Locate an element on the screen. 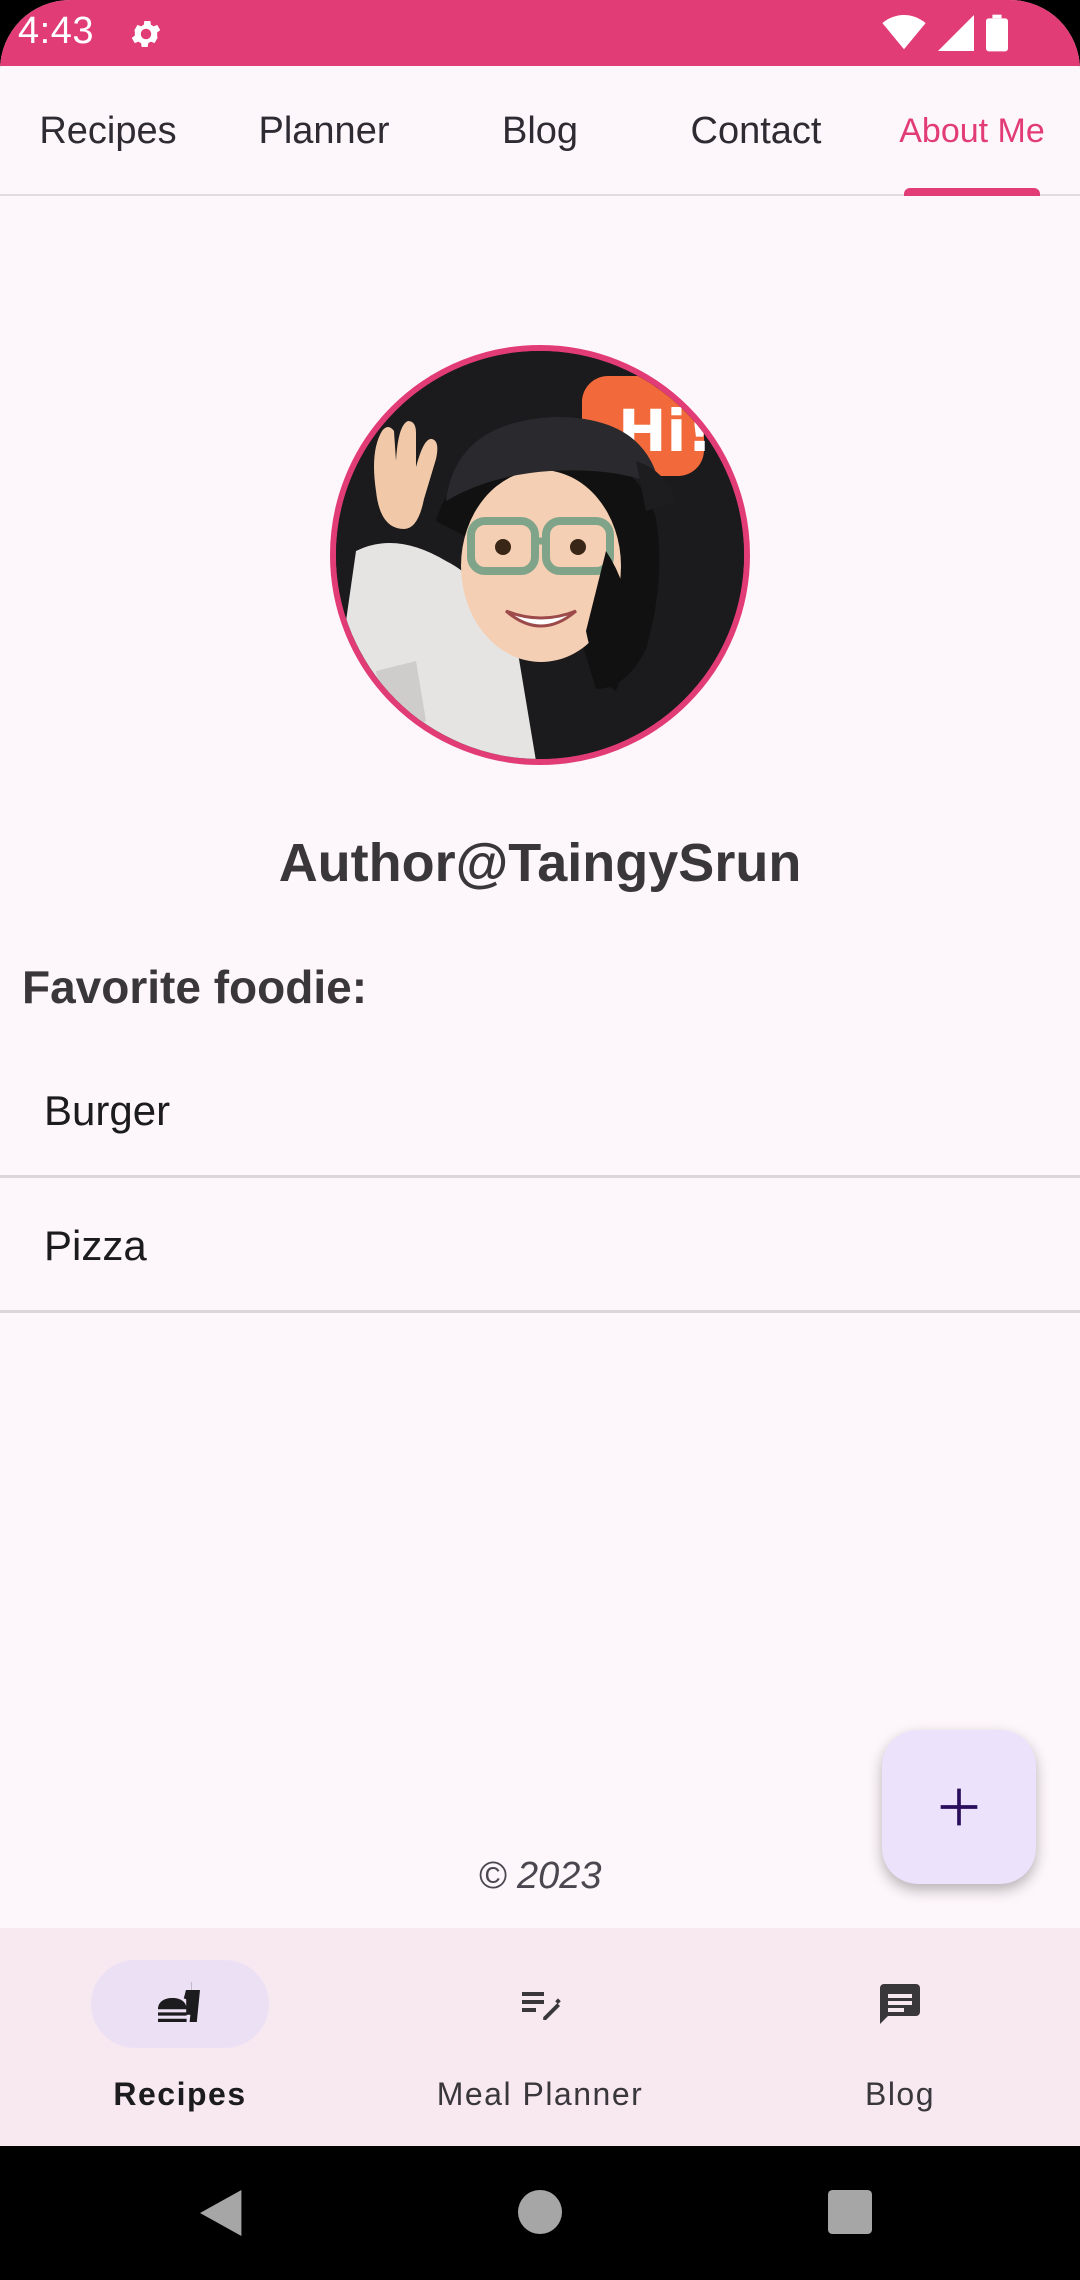  tab-planner: Planner is located at coordinates (324, 131).